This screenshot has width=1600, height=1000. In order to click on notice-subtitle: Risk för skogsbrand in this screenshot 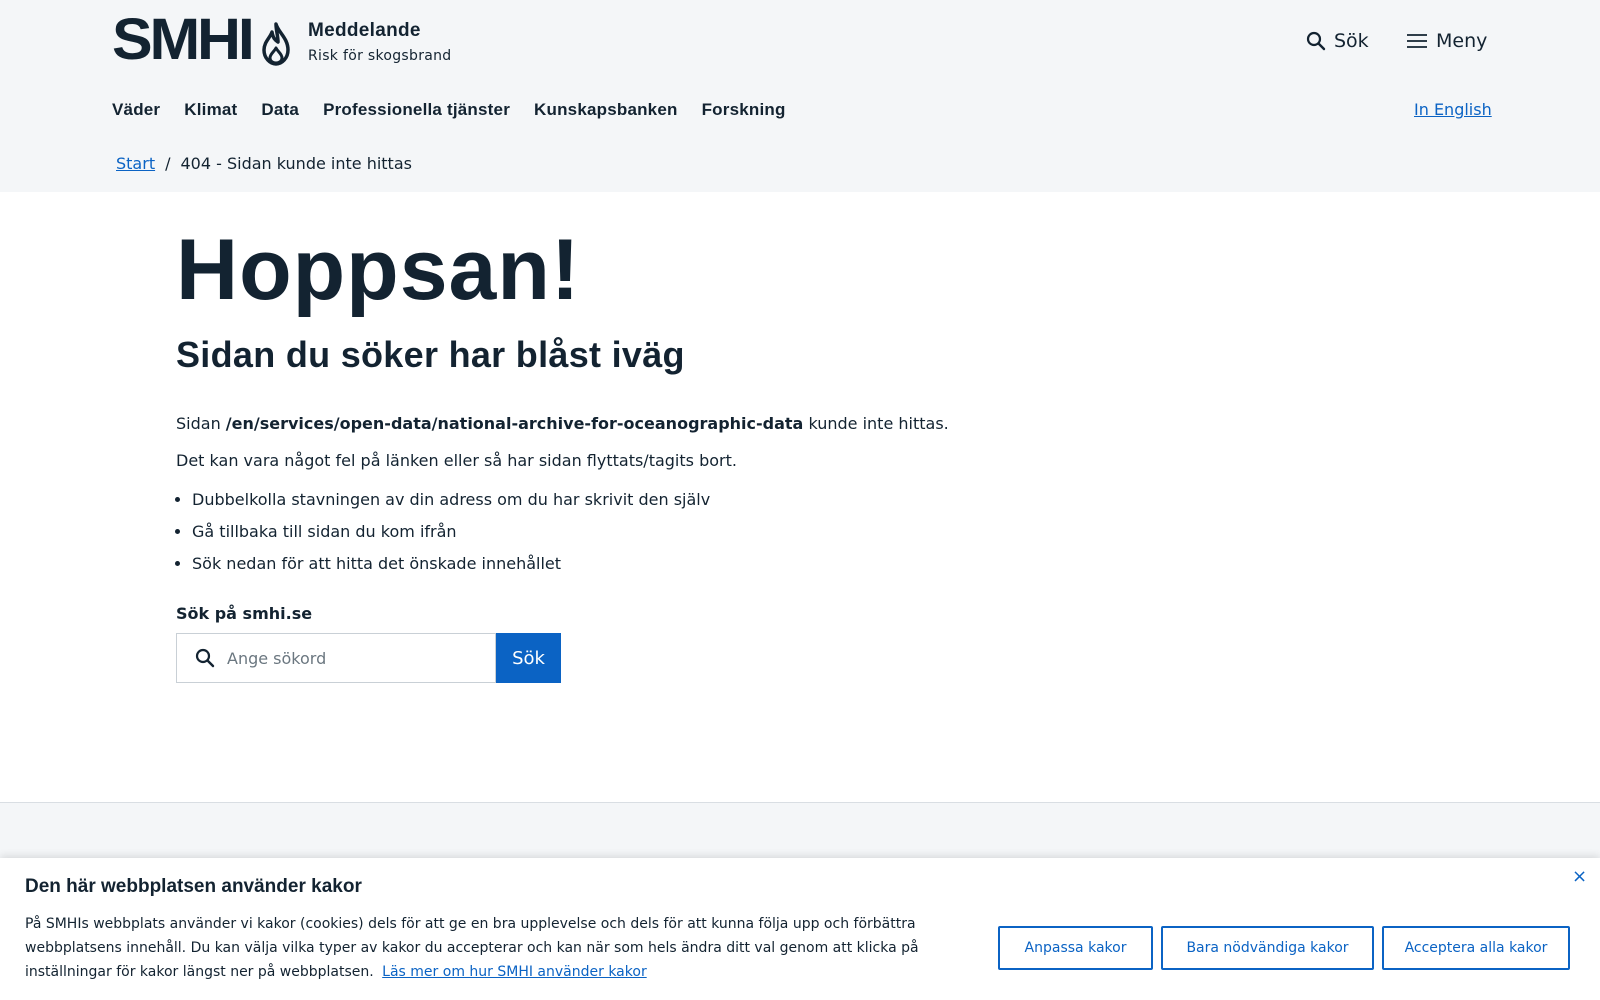, I will do `click(380, 56)`.